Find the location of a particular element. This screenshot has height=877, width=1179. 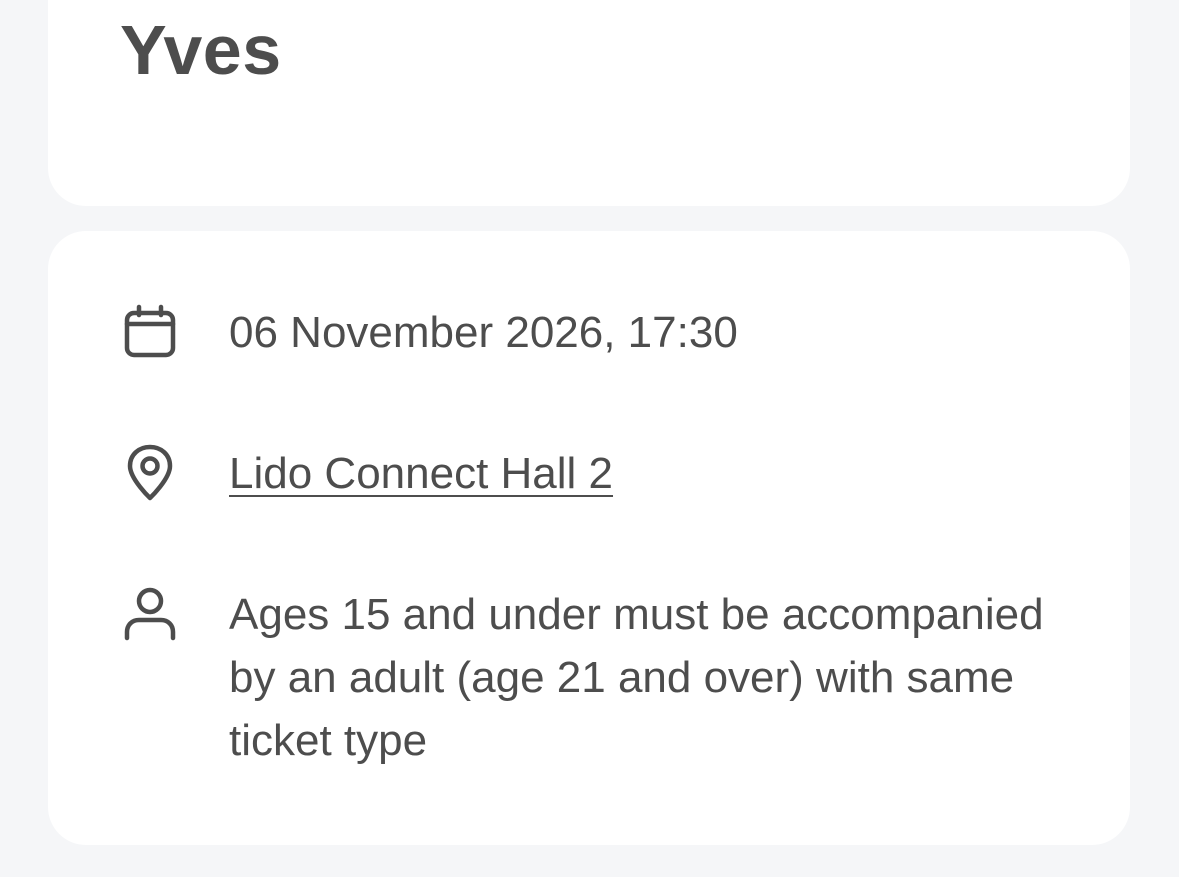

event-date-text: 06 November 2026, 17:30 is located at coordinates (483, 332).